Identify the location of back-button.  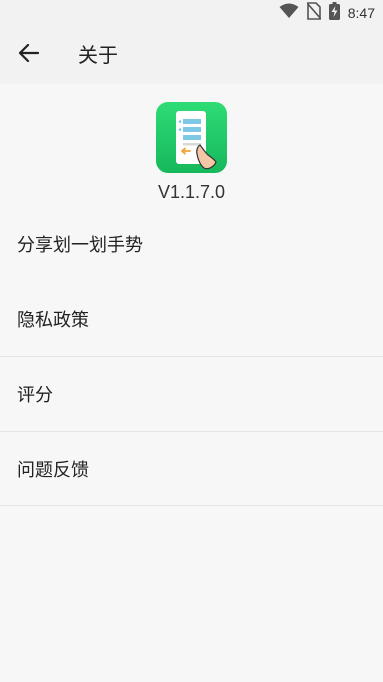
(29, 55).